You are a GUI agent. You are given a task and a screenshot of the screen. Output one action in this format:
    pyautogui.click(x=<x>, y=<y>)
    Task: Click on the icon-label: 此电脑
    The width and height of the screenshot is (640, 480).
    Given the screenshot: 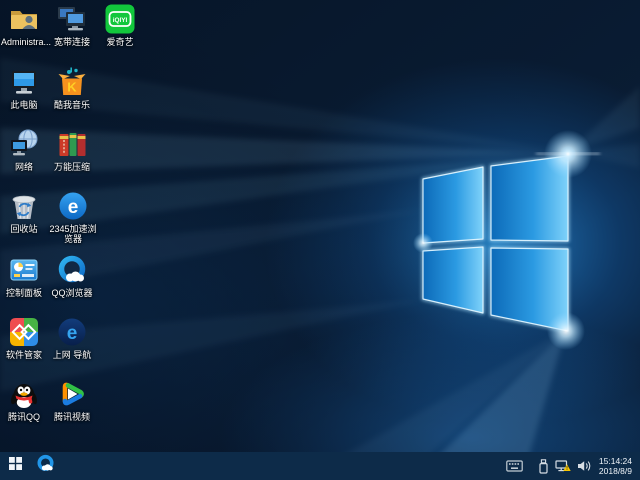 What is the action you would take?
    pyautogui.click(x=24, y=105)
    